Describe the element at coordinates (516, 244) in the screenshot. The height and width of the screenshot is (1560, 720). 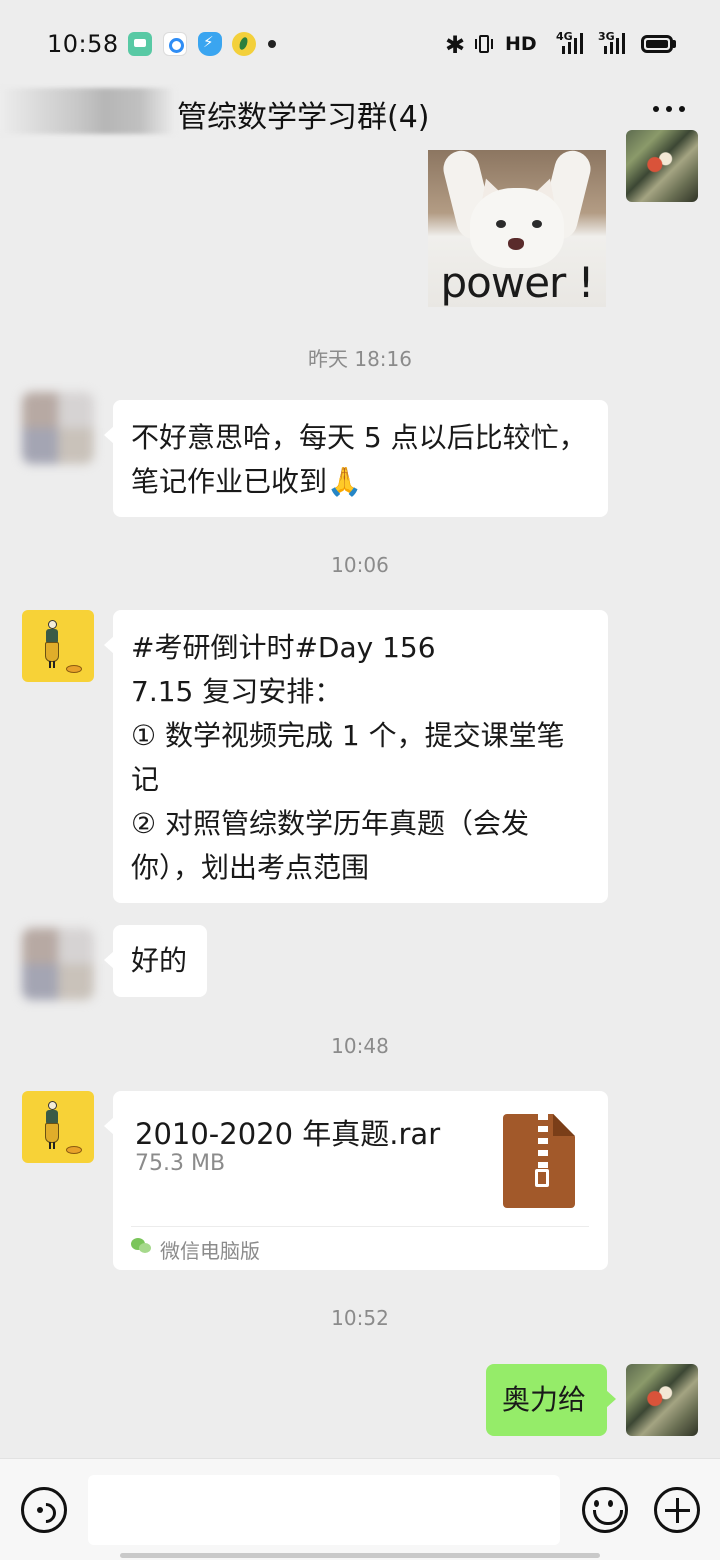
I see `cat-mouth` at that location.